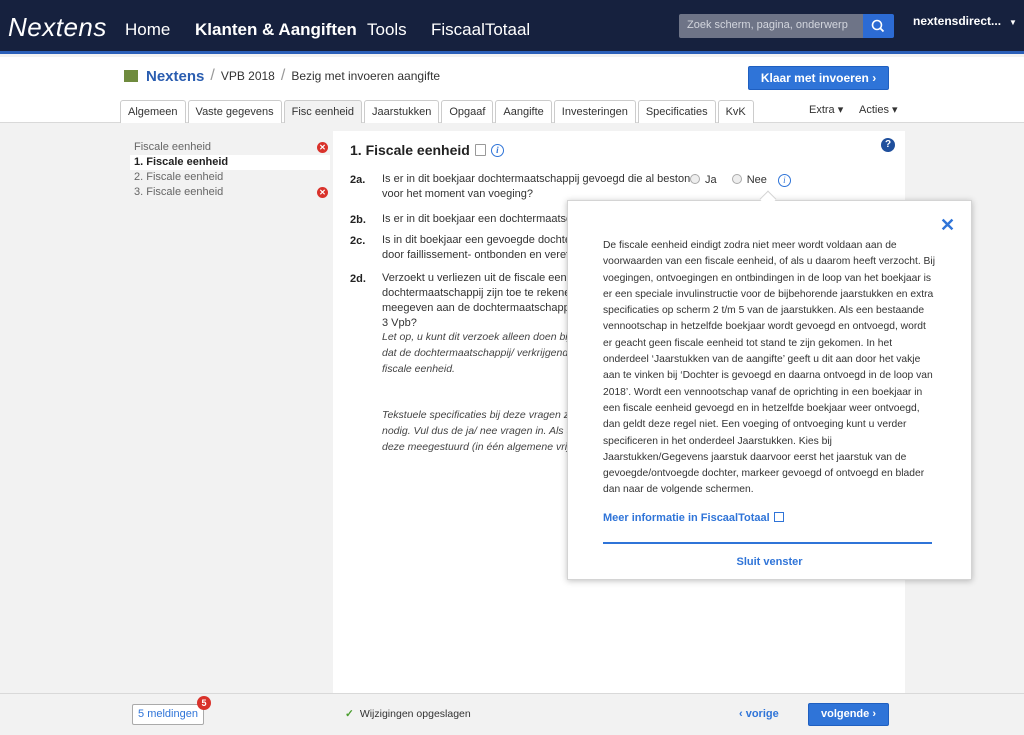 This screenshot has width=1024, height=735. Describe the element at coordinates (686, 518) in the screenshot. I see `link-label: Meer informatie in FiscaalTotaal` at that location.